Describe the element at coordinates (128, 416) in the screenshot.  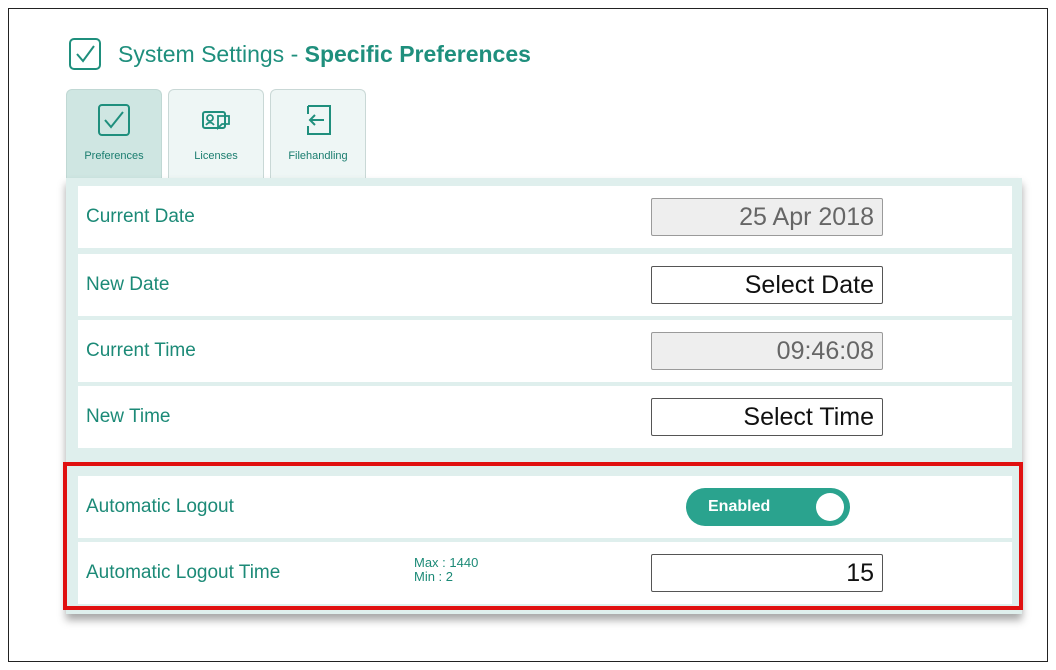
I see `new-time-label: New Time` at that location.